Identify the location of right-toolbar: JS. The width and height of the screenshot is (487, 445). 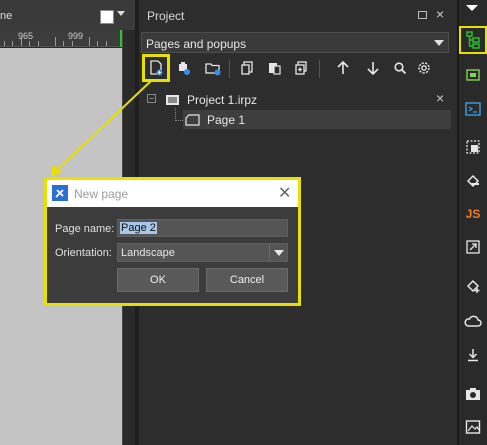
(473, 222).